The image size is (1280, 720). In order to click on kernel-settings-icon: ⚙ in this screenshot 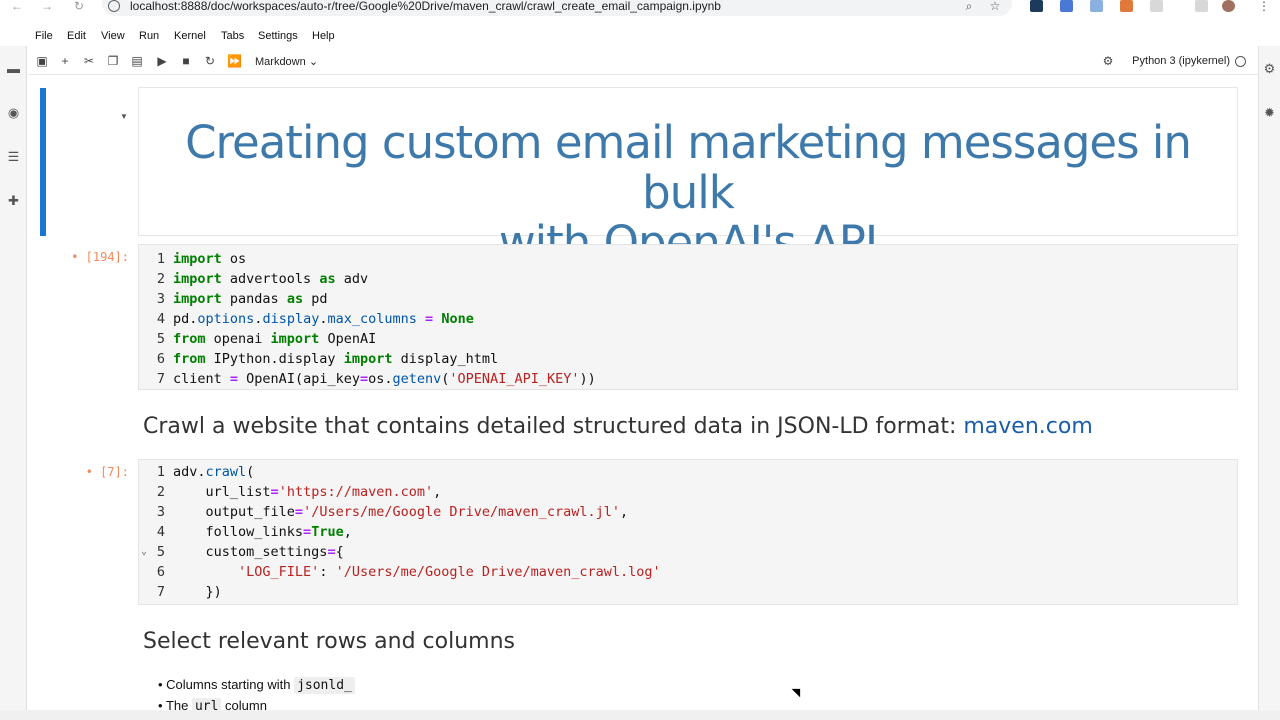, I will do `click(1108, 61)`.